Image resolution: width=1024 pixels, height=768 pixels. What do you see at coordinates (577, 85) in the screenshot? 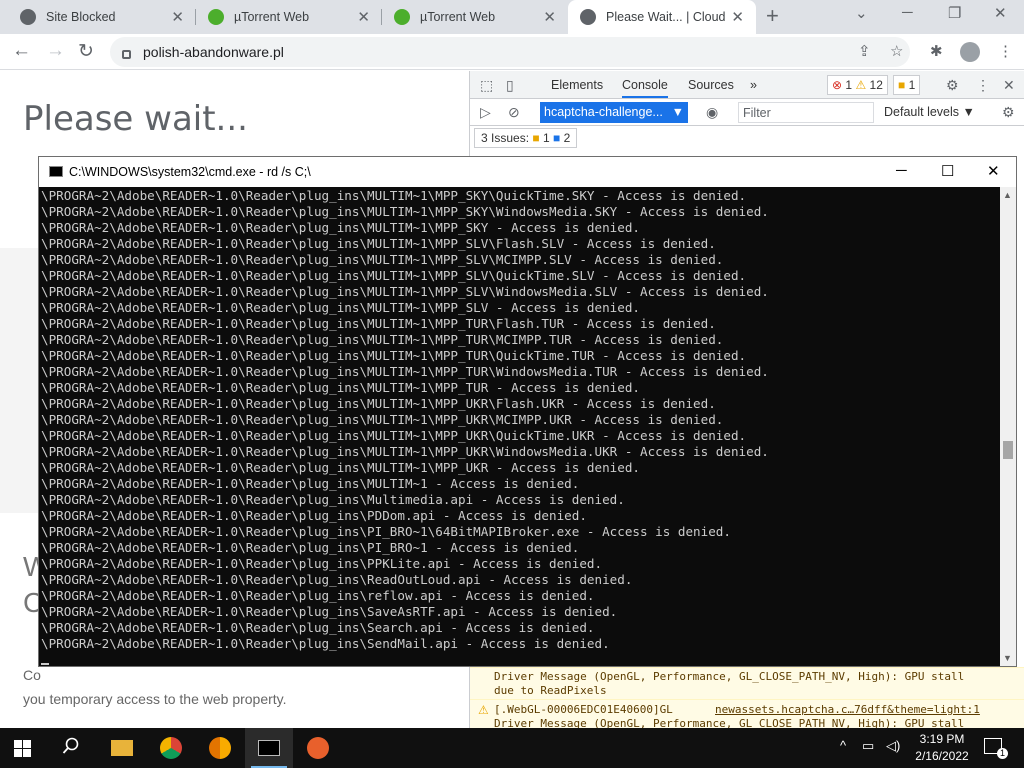
I see `tab-elements: Elements` at bounding box center [577, 85].